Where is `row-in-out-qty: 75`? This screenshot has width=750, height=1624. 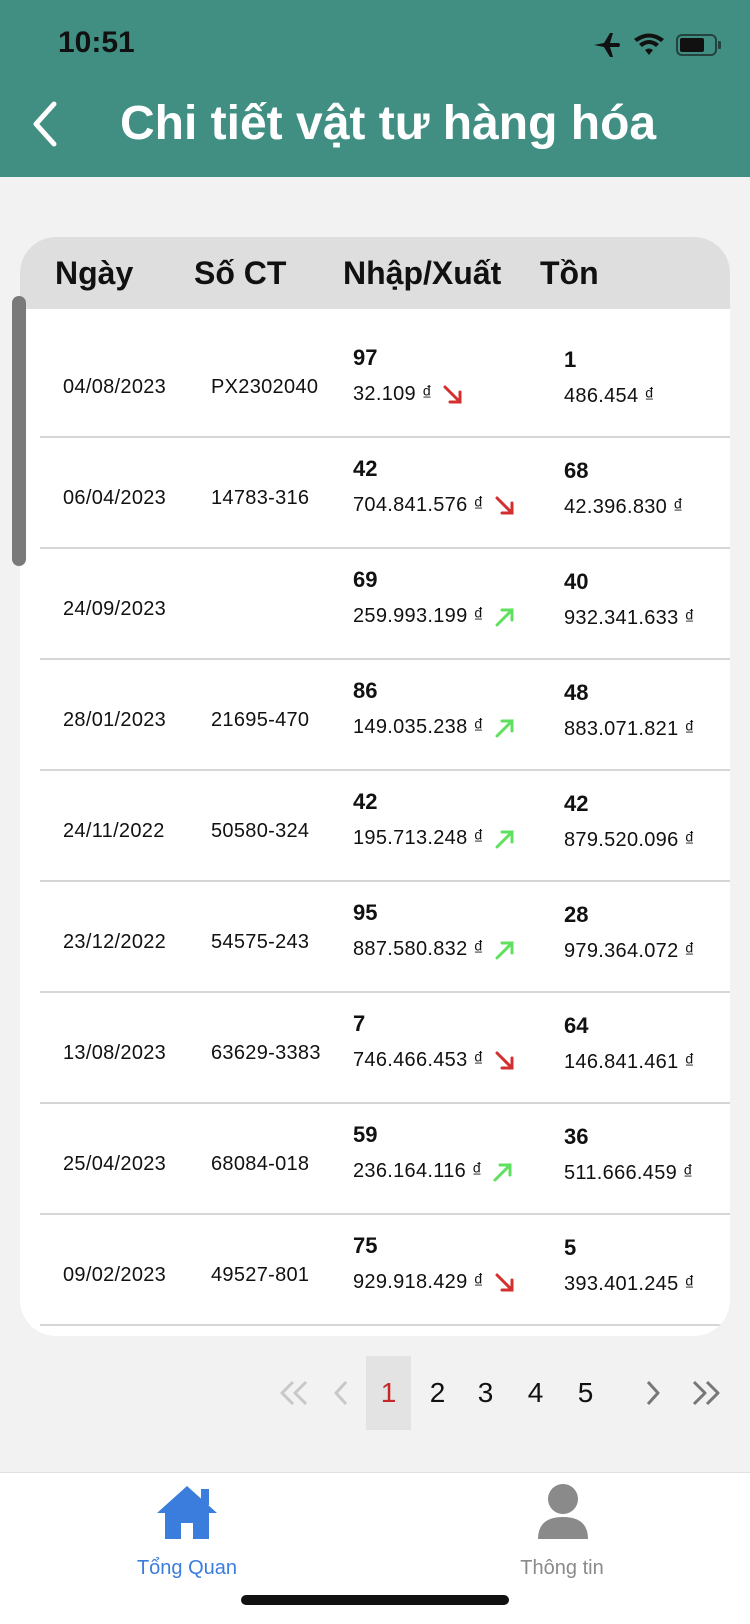 row-in-out-qty: 75 is located at coordinates (365, 1245).